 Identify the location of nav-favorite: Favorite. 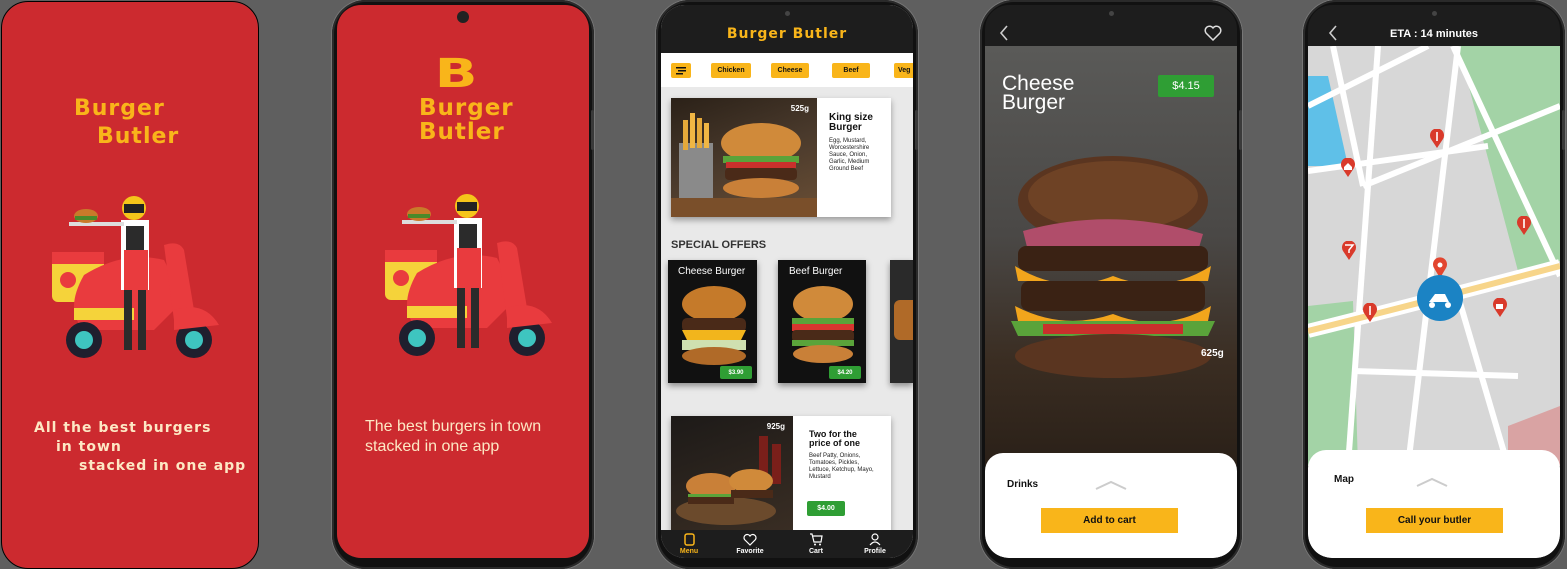
(750, 544).